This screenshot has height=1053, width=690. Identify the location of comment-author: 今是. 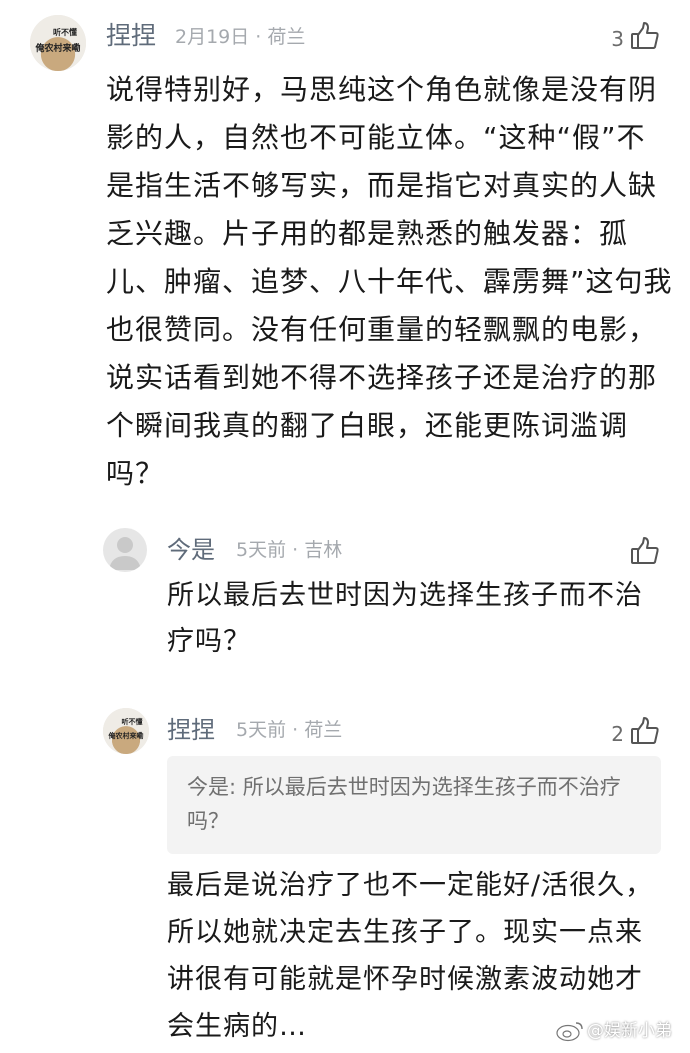
(191, 550).